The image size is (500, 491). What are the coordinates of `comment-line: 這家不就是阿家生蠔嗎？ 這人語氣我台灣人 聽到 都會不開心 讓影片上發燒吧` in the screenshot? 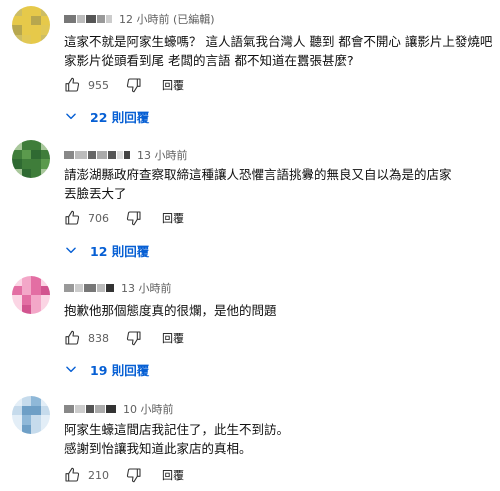 It's located at (278, 41).